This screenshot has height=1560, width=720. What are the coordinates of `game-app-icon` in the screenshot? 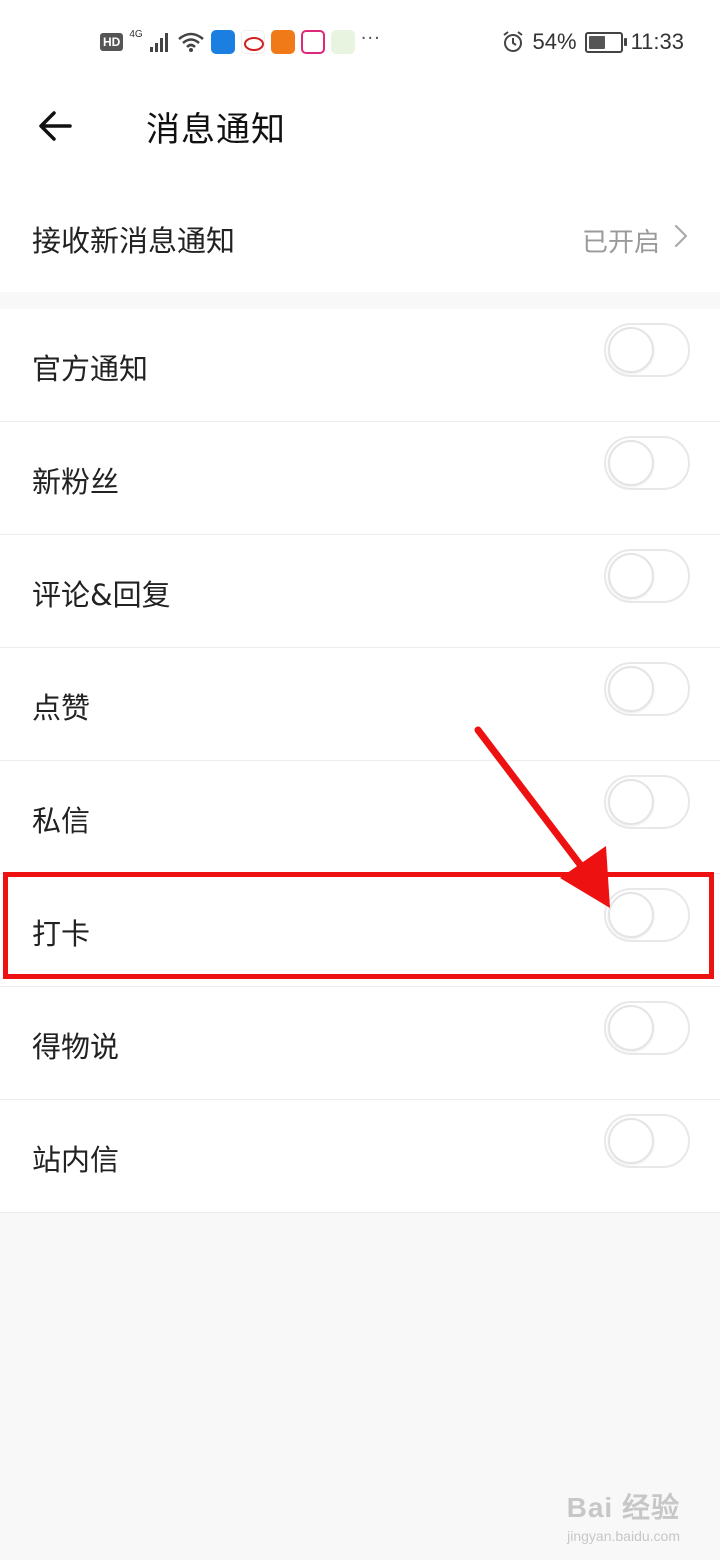 It's located at (342, 42).